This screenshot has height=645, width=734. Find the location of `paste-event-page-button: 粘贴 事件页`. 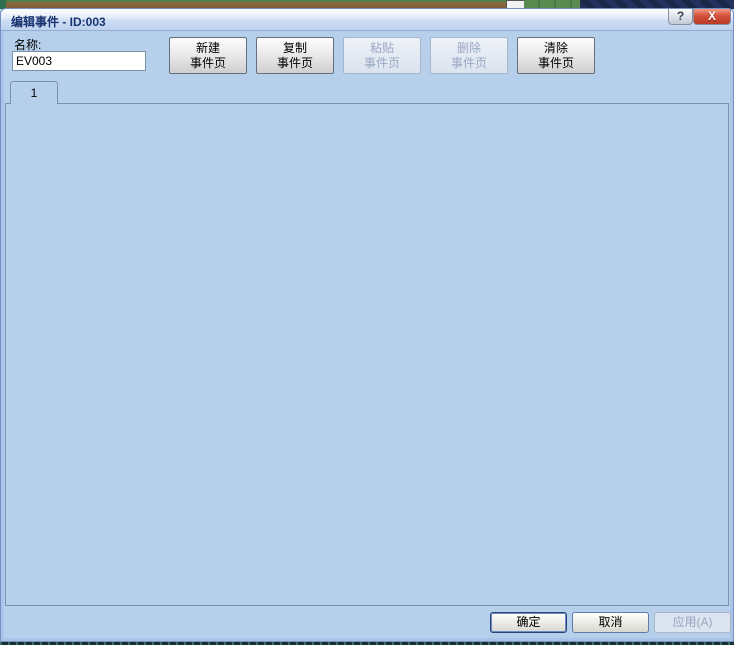

paste-event-page-button: 粘贴 事件页 is located at coordinates (382, 55).